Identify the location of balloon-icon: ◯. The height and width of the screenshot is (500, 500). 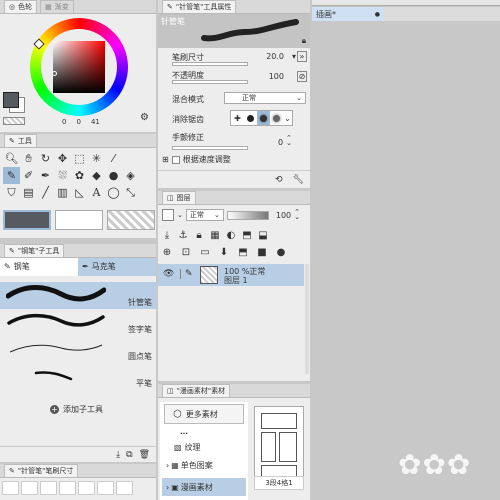
(113, 192).